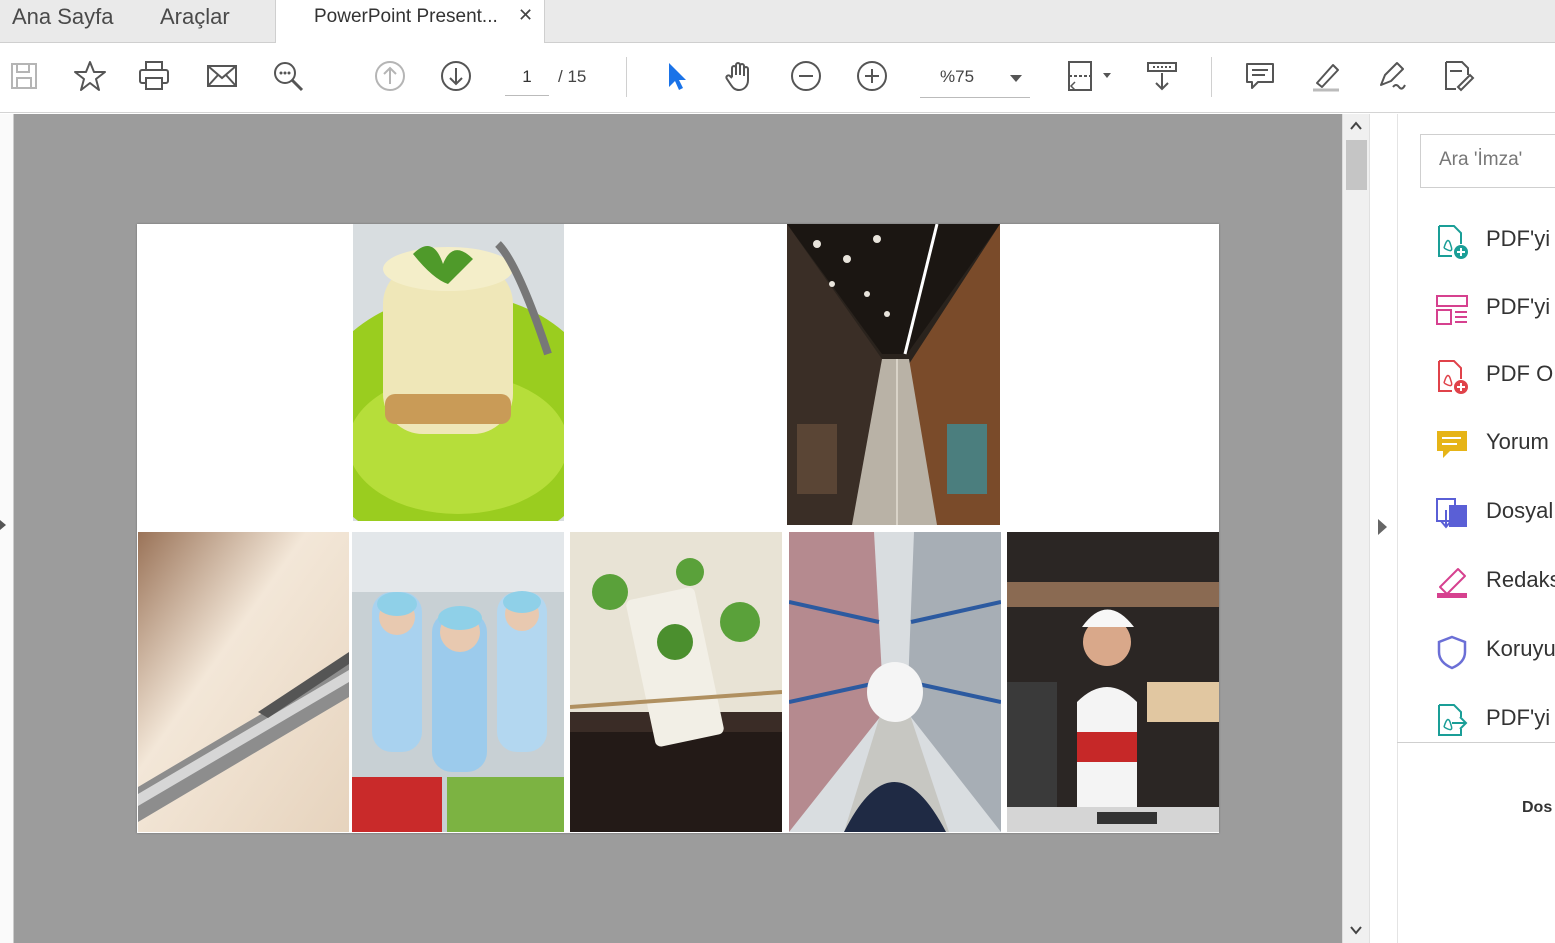 This screenshot has height=943, width=1555. I want to click on print-icon, so click(154, 76).